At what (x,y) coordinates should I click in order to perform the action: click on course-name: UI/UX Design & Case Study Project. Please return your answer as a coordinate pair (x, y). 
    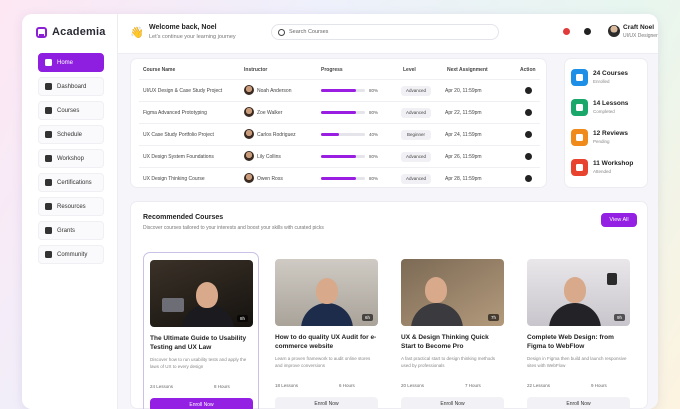
    Looking at the image, I should click on (183, 91).